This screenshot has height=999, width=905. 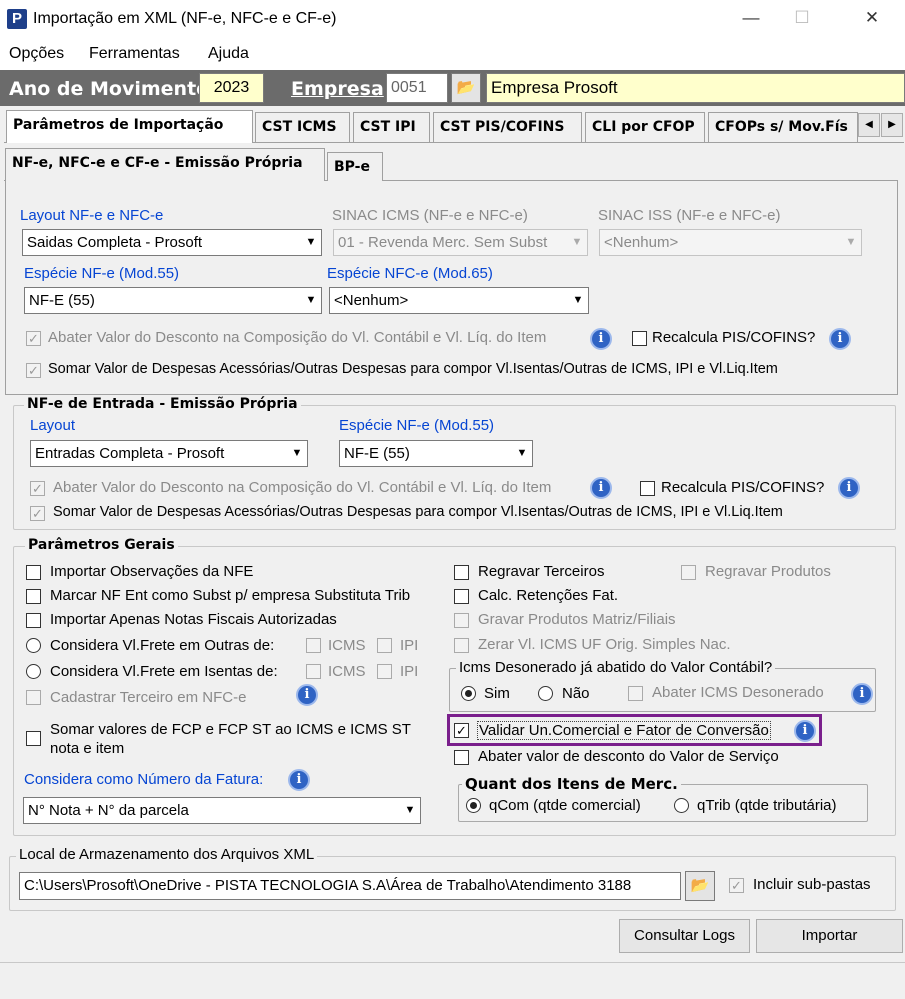 I want to click on sinac-iss-select: <Nenhum> ▼, so click(x=730, y=242).